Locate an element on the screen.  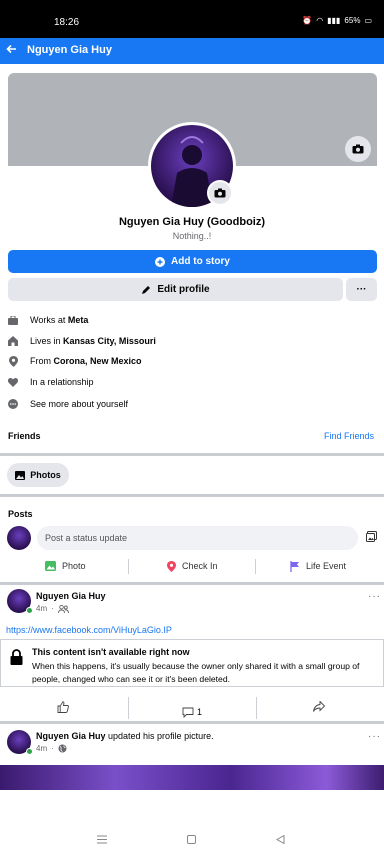
check-in-action-label: Check In is located at coordinates (200, 566).